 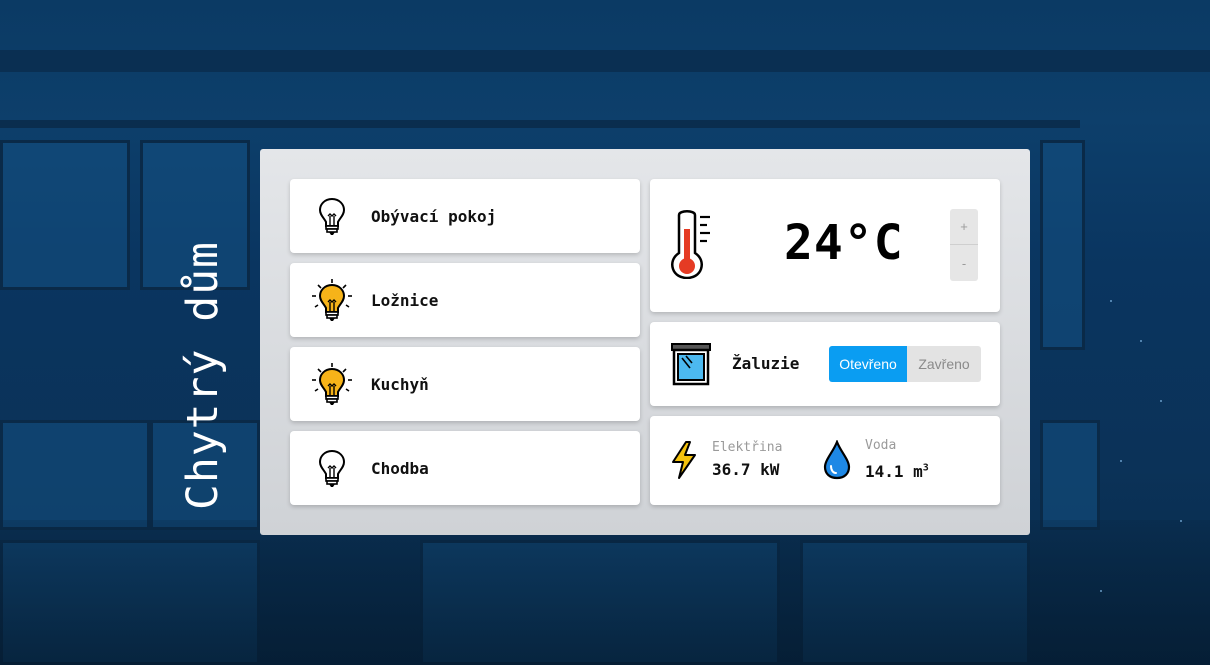 What do you see at coordinates (897, 471) in the screenshot?
I see `water-value: 14.1 m3` at bounding box center [897, 471].